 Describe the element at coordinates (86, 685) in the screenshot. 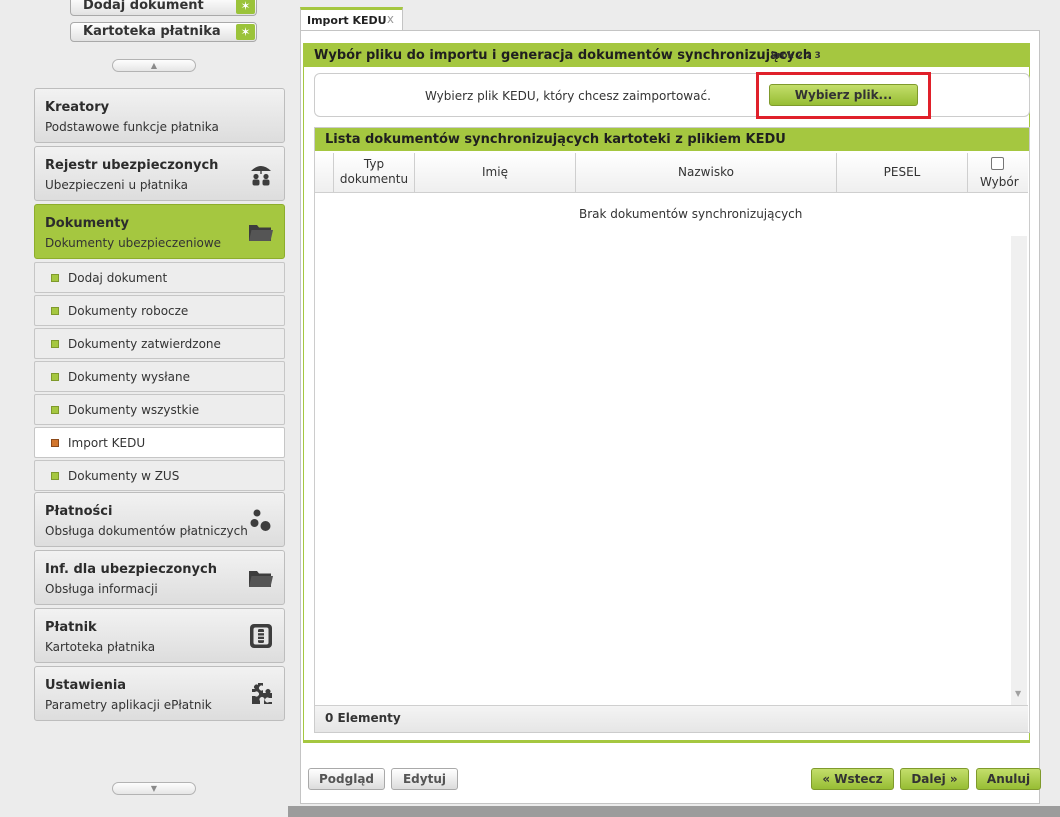

I see `category-title: Ustawienia` at that location.